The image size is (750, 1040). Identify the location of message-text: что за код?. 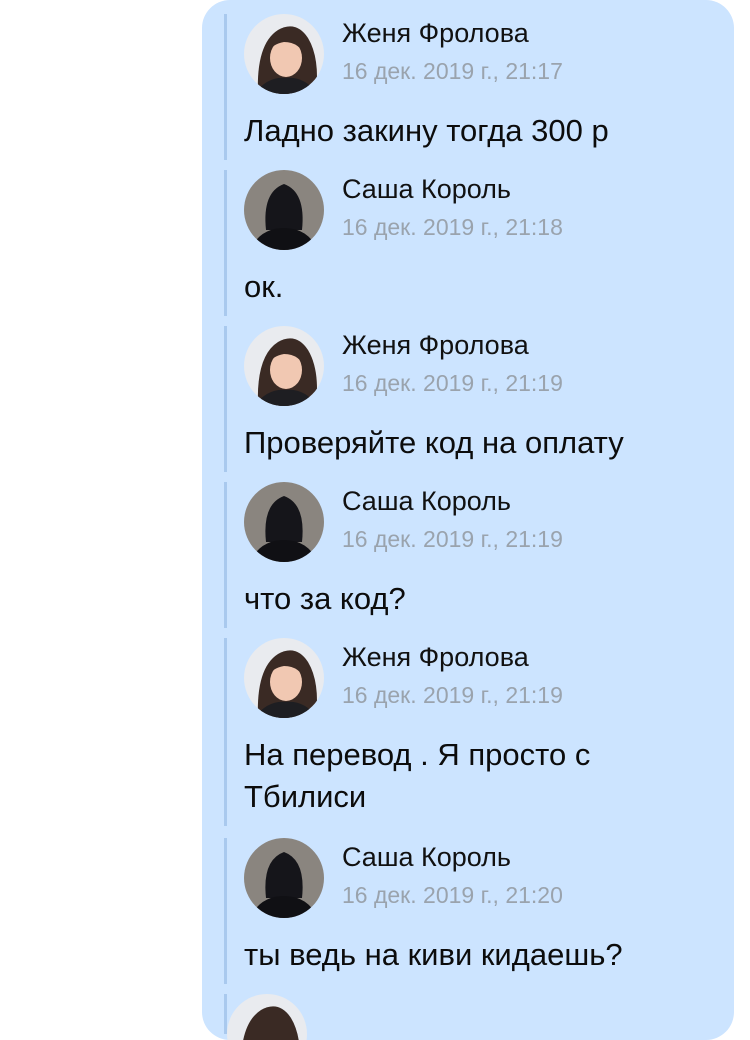
(325, 598).